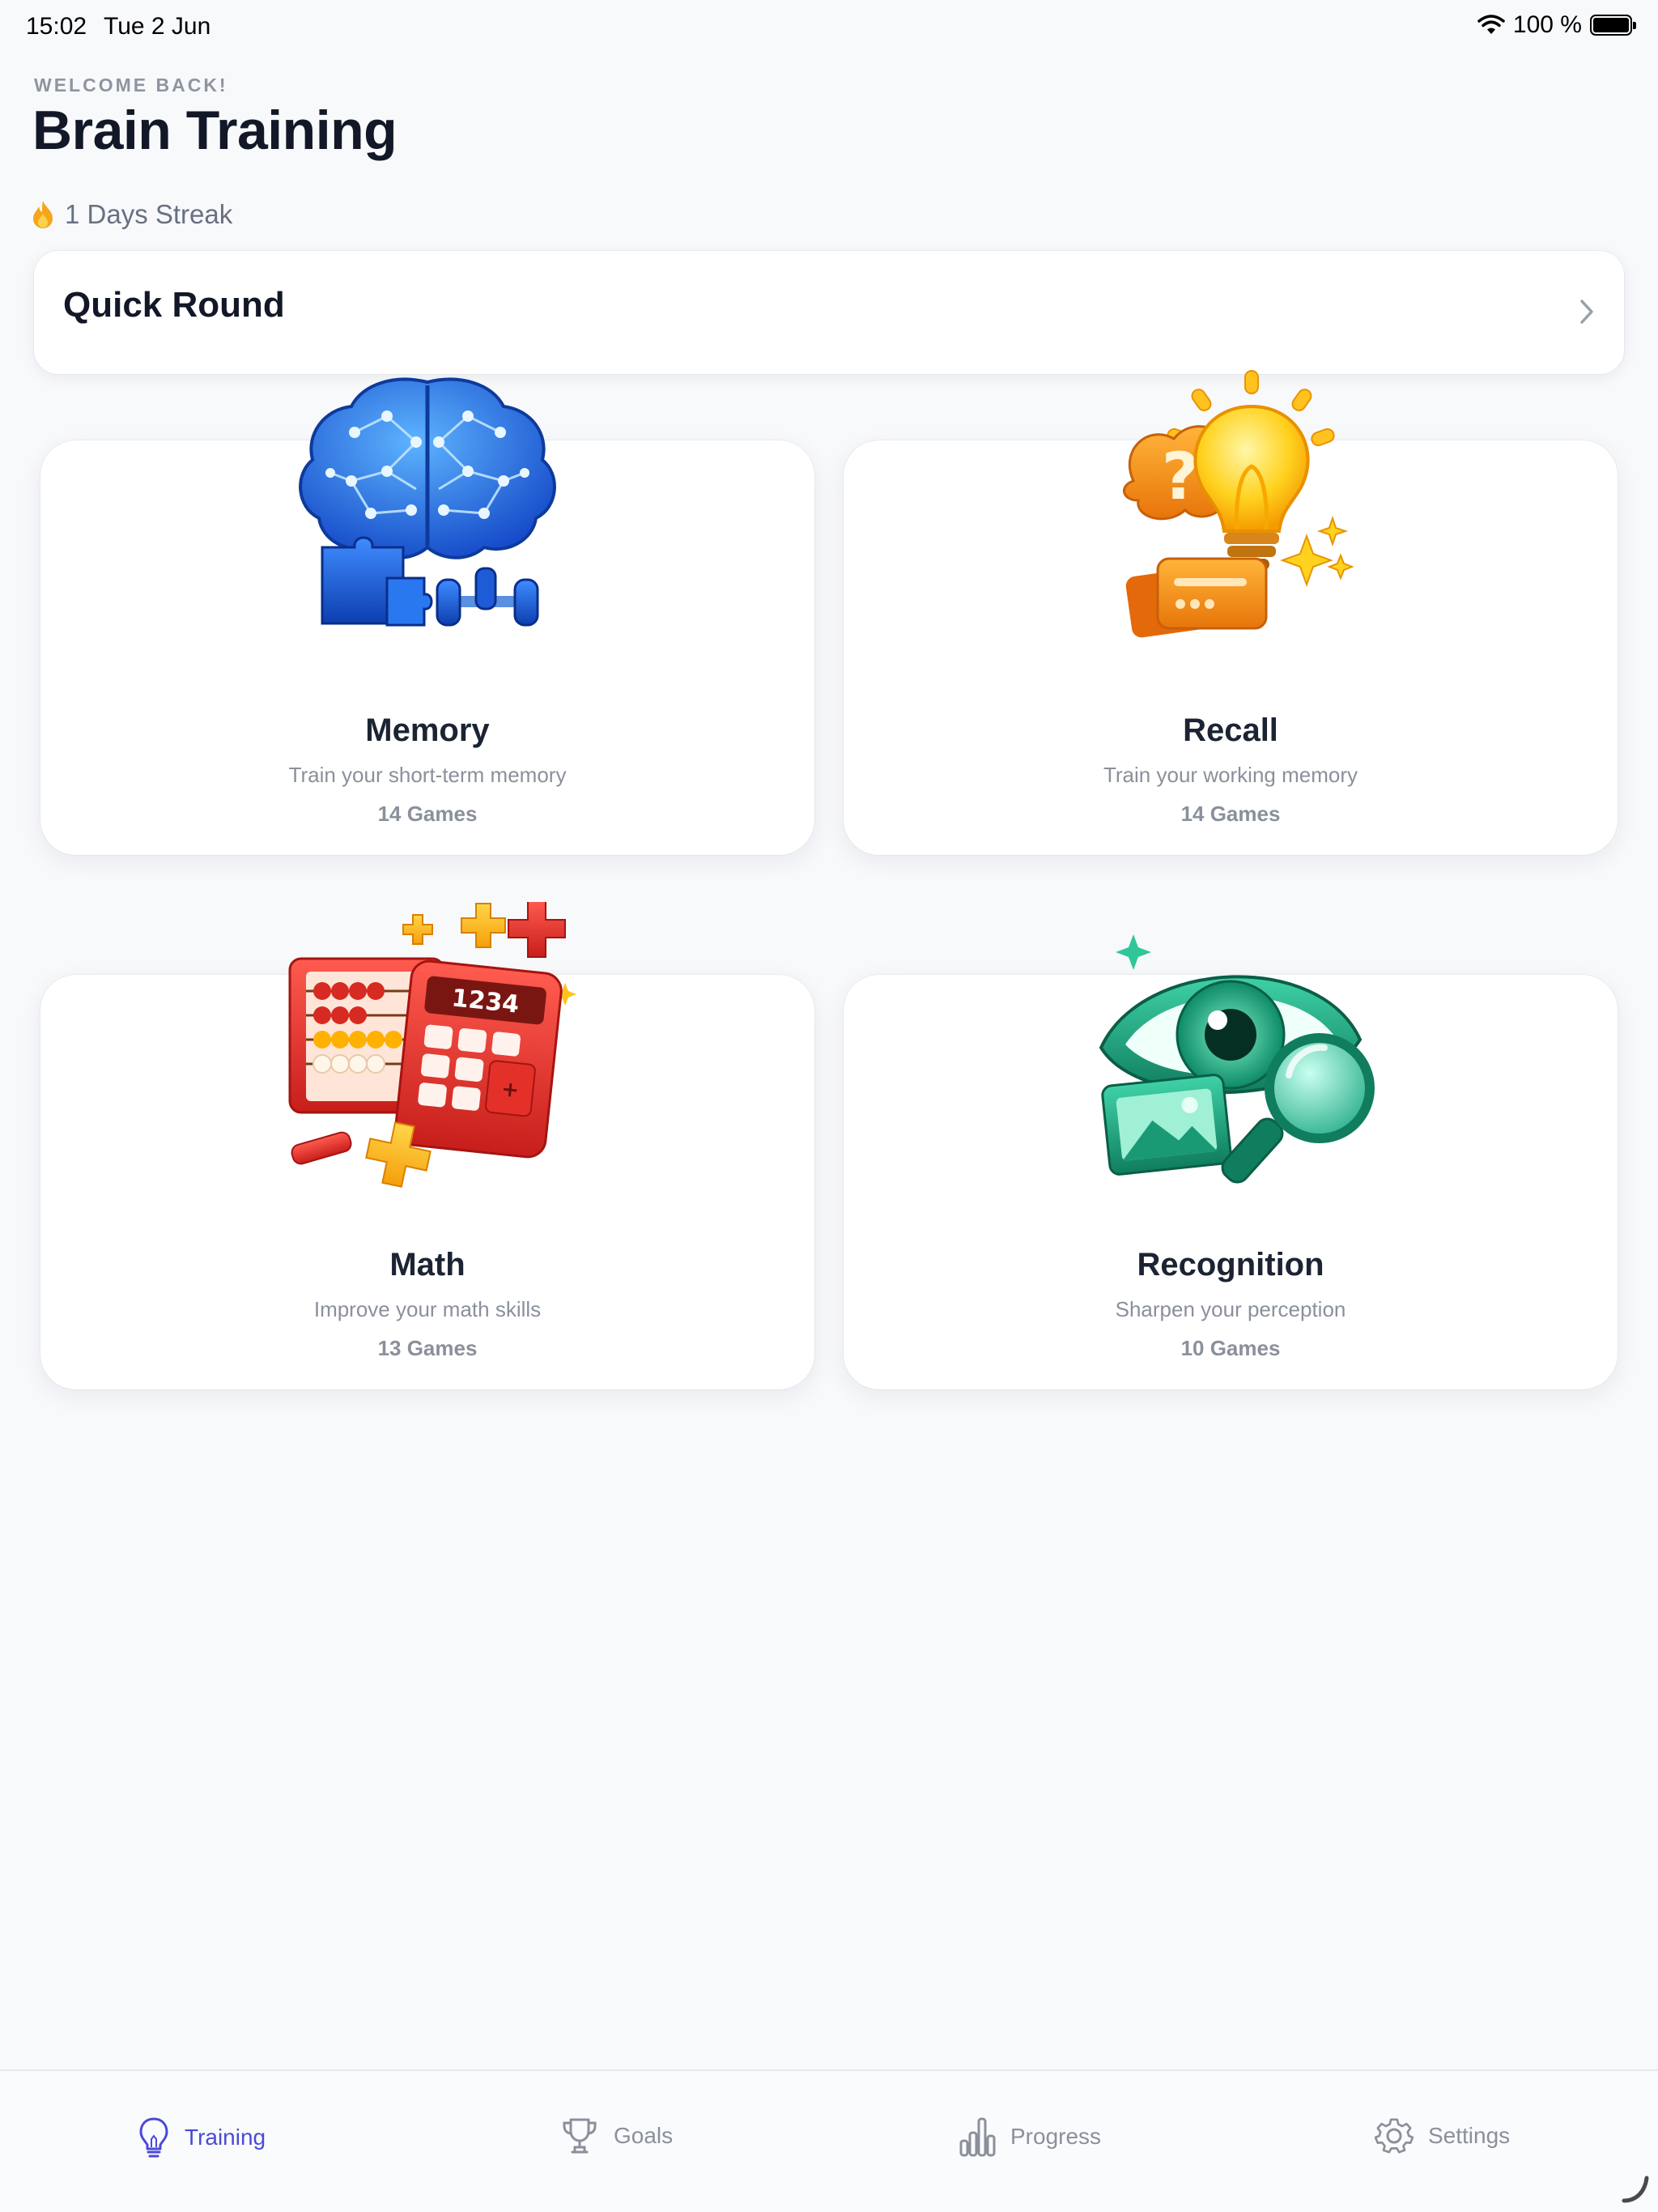 The width and height of the screenshot is (1658, 2212). I want to click on status-time: 15:02, so click(56, 27).